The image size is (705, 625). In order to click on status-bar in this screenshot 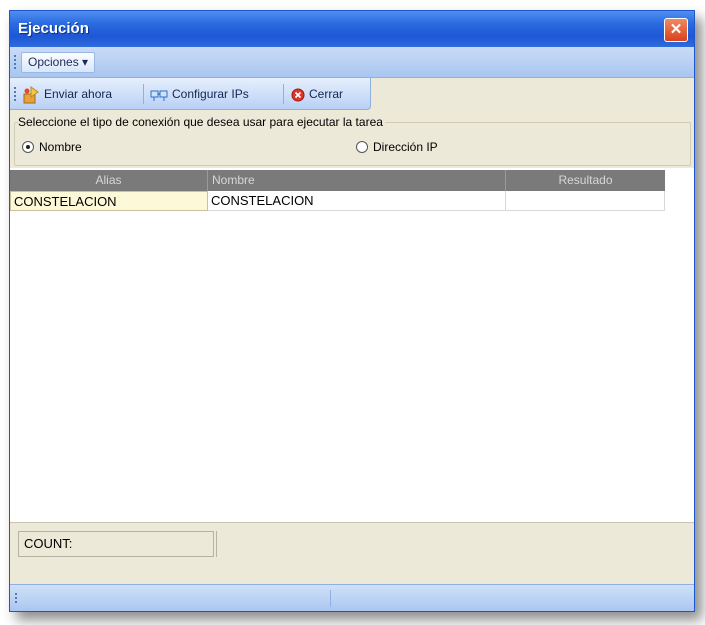, I will do `click(352, 597)`.